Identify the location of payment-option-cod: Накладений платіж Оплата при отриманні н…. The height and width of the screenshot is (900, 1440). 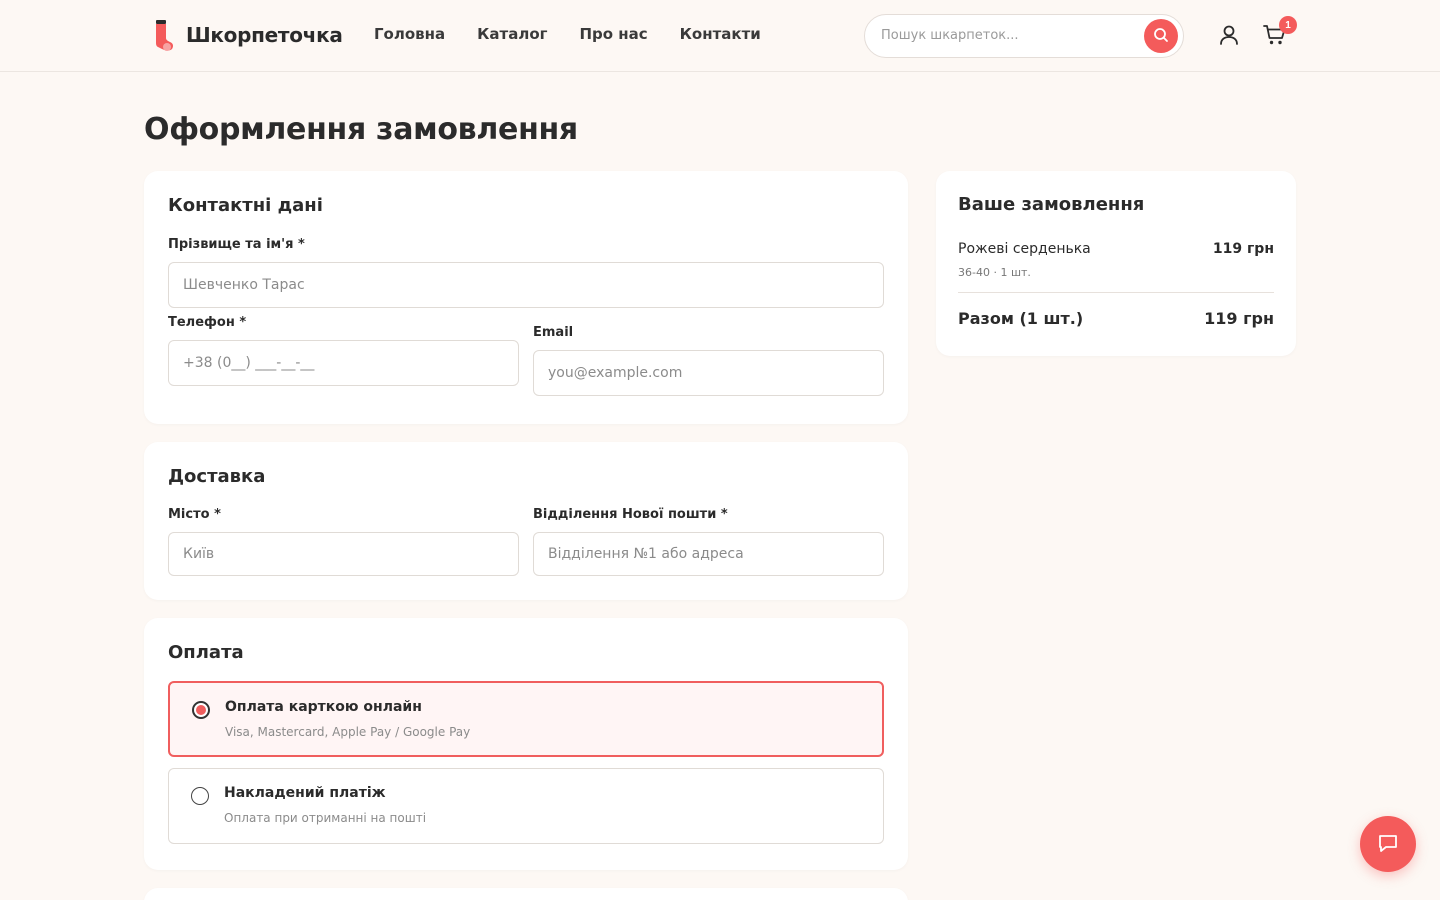
(526, 806).